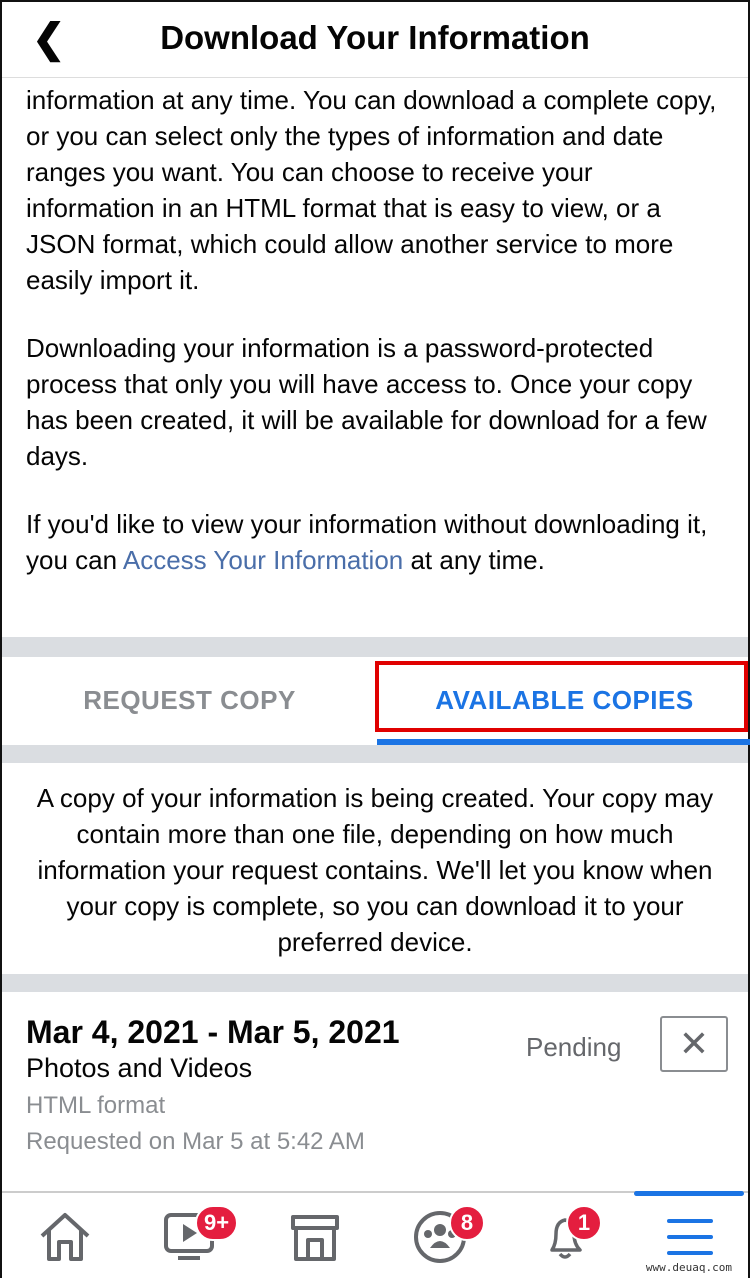 Image resolution: width=750 pixels, height=1280 pixels. I want to click on notifications-badge: 1, so click(584, 1223).